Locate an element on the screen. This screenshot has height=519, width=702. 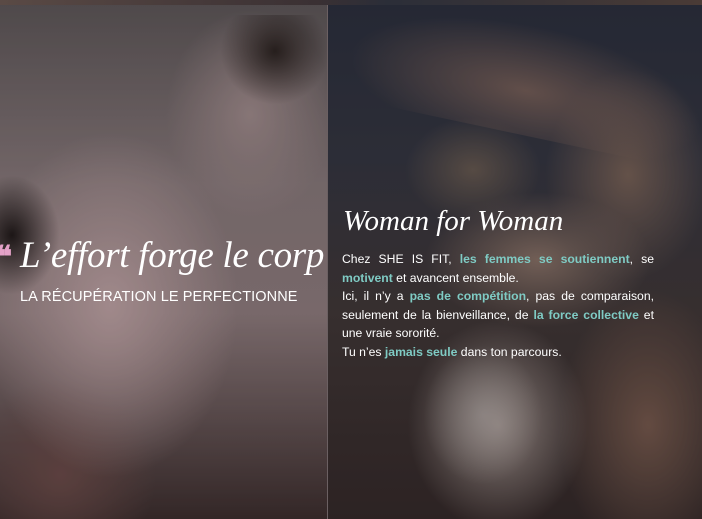
text: et avancent ensemble. is located at coordinates (455, 277).